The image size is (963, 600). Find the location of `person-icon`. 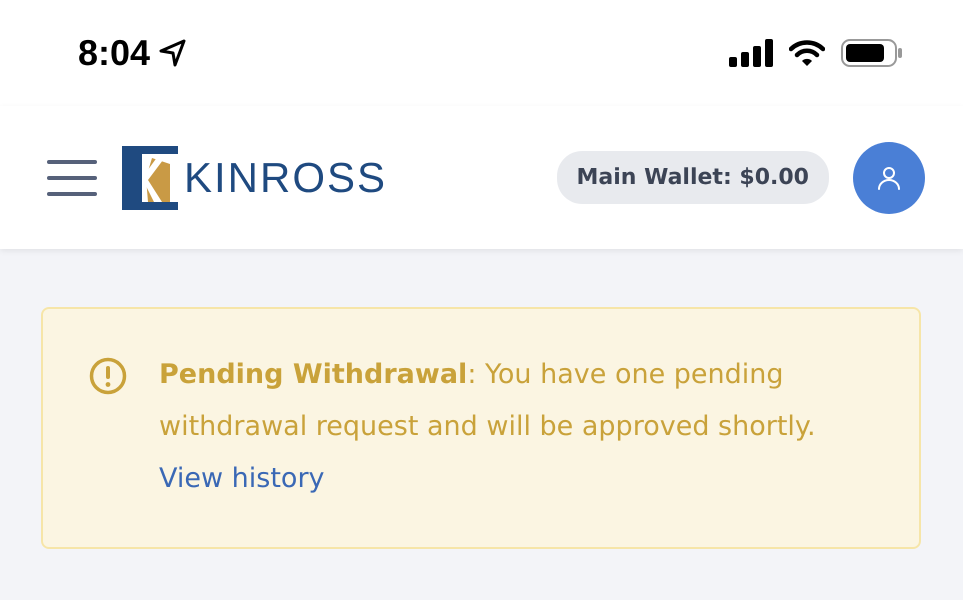

person-icon is located at coordinates (889, 177).